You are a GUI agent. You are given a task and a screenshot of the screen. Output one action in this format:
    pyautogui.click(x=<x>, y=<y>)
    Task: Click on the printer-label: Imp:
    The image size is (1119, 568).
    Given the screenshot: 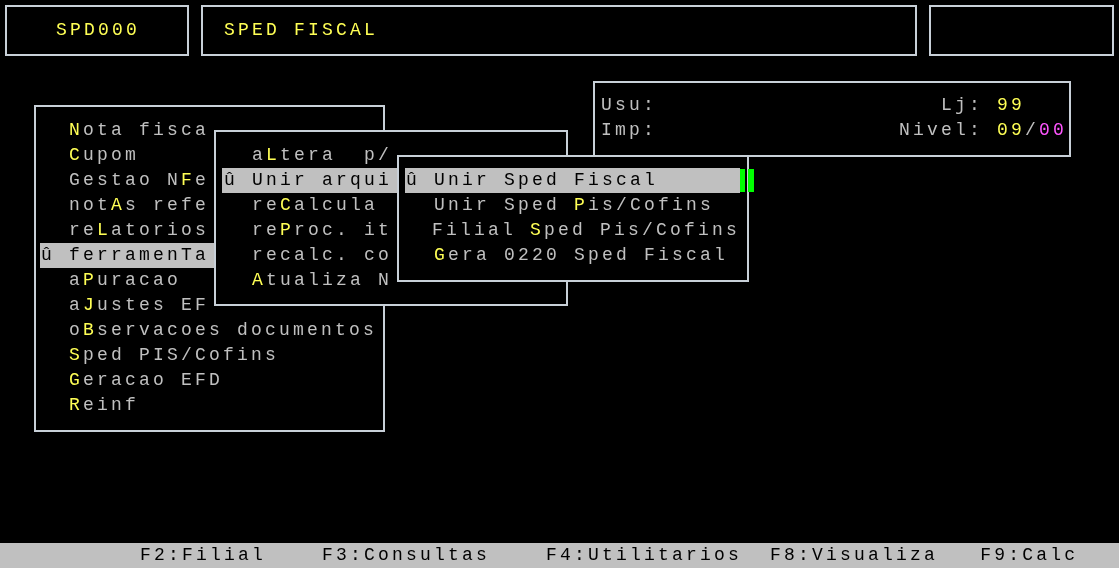 What is the action you would take?
    pyautogui.click(x=629, y=130)
    